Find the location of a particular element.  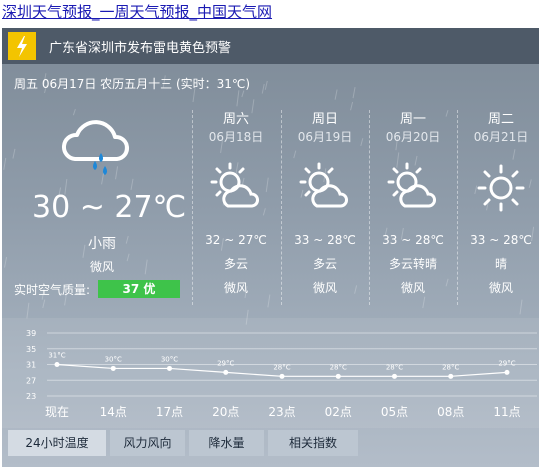

day-date: 06月20日 is located at coordinates (413, 137).